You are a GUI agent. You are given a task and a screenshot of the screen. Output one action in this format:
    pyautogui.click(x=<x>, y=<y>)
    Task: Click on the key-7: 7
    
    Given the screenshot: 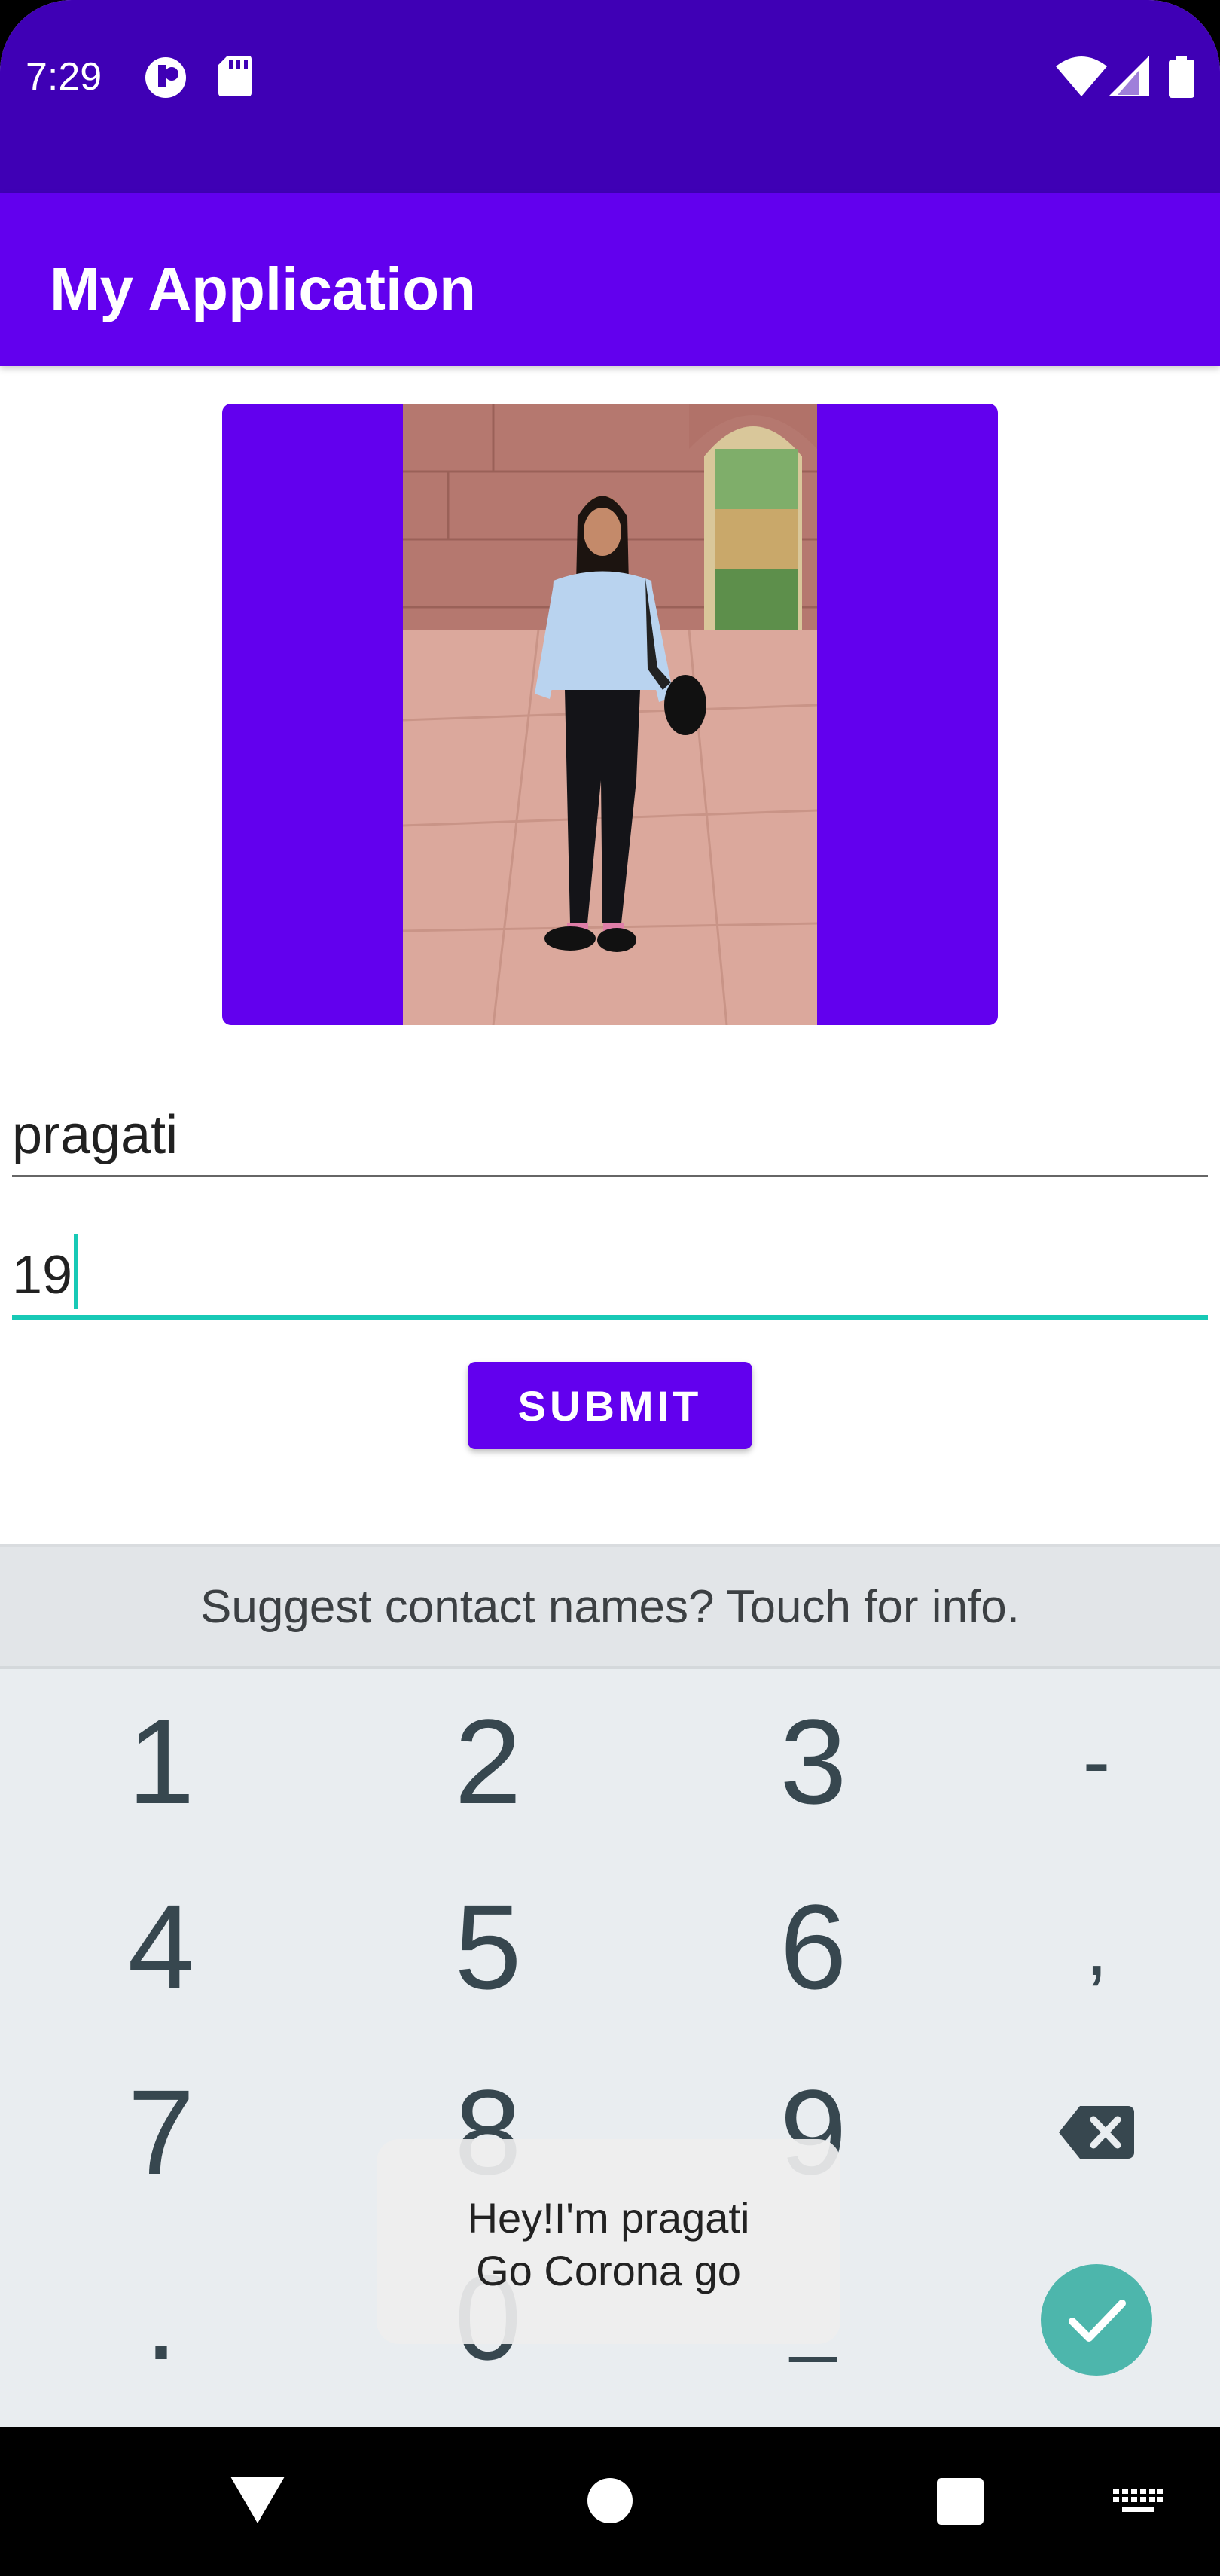 What is the action you would take?
    pyautogui.click(x=161, y=2133)
    